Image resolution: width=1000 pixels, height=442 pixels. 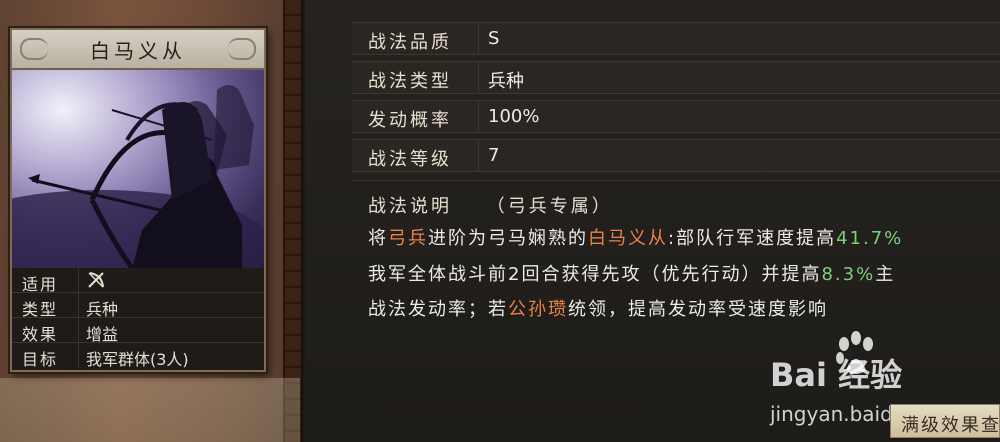 I want to click on attribute-label: 目标, so click(x=40, y=359).